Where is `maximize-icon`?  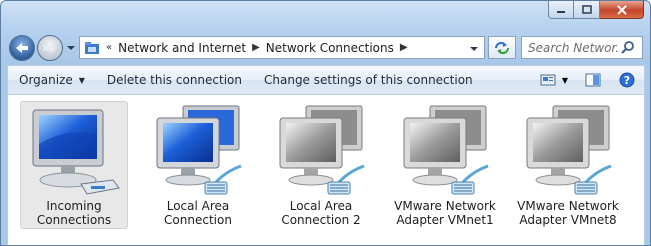
maximize-icon is located at coordinates (586, 9).